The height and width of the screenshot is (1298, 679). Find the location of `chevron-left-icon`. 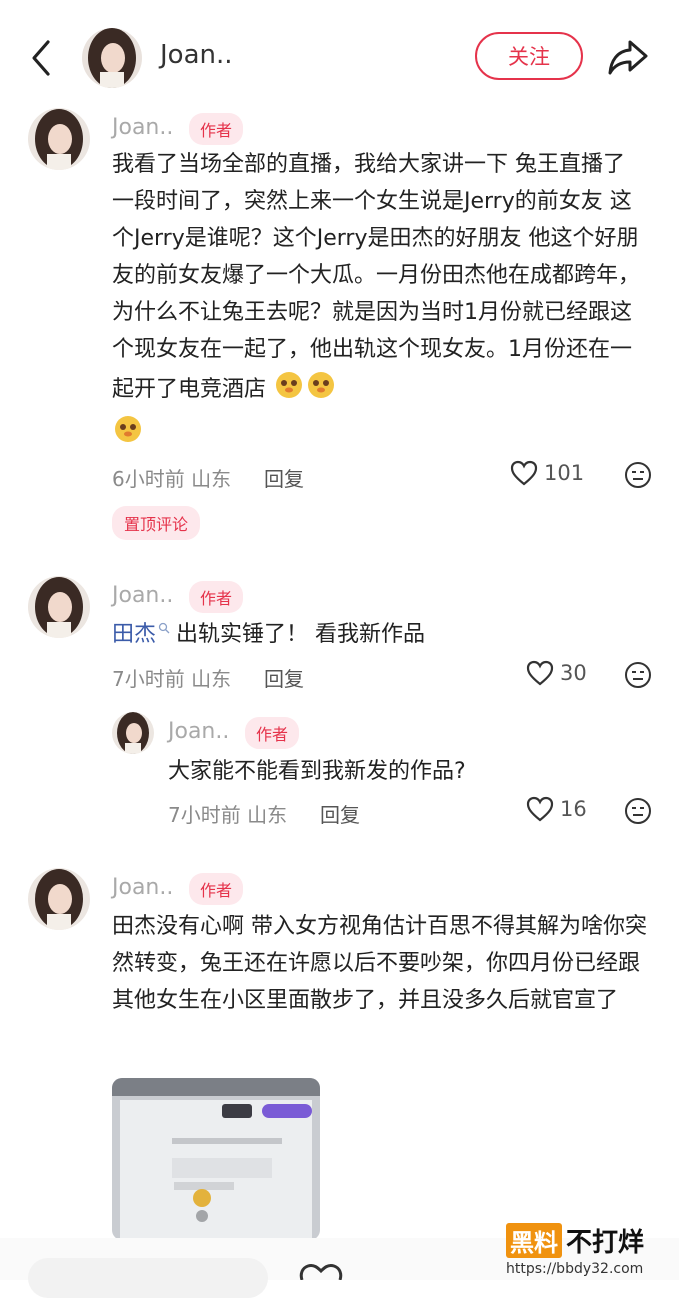

chevron-left-icon is located at coordinates (41, 58).